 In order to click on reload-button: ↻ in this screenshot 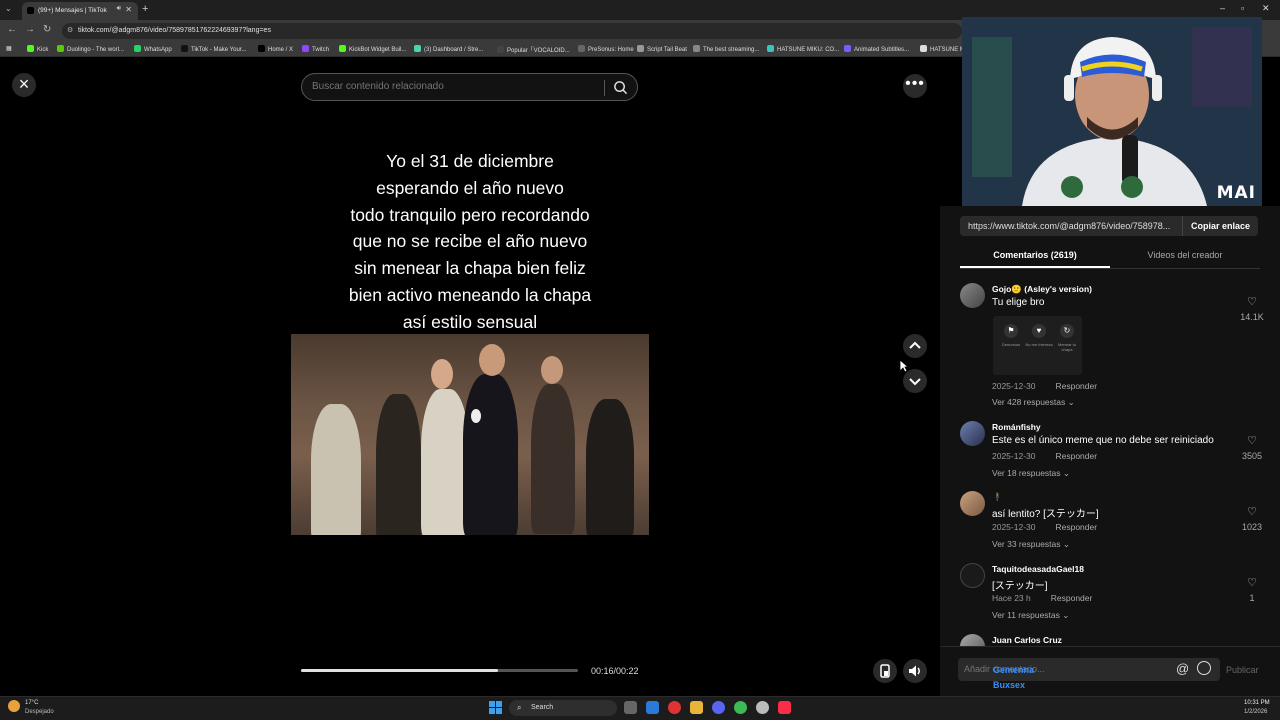, I will do `click(47, 29)`.